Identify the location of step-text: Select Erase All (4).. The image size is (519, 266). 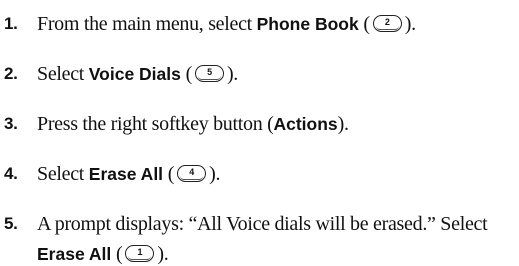
(128, 174).